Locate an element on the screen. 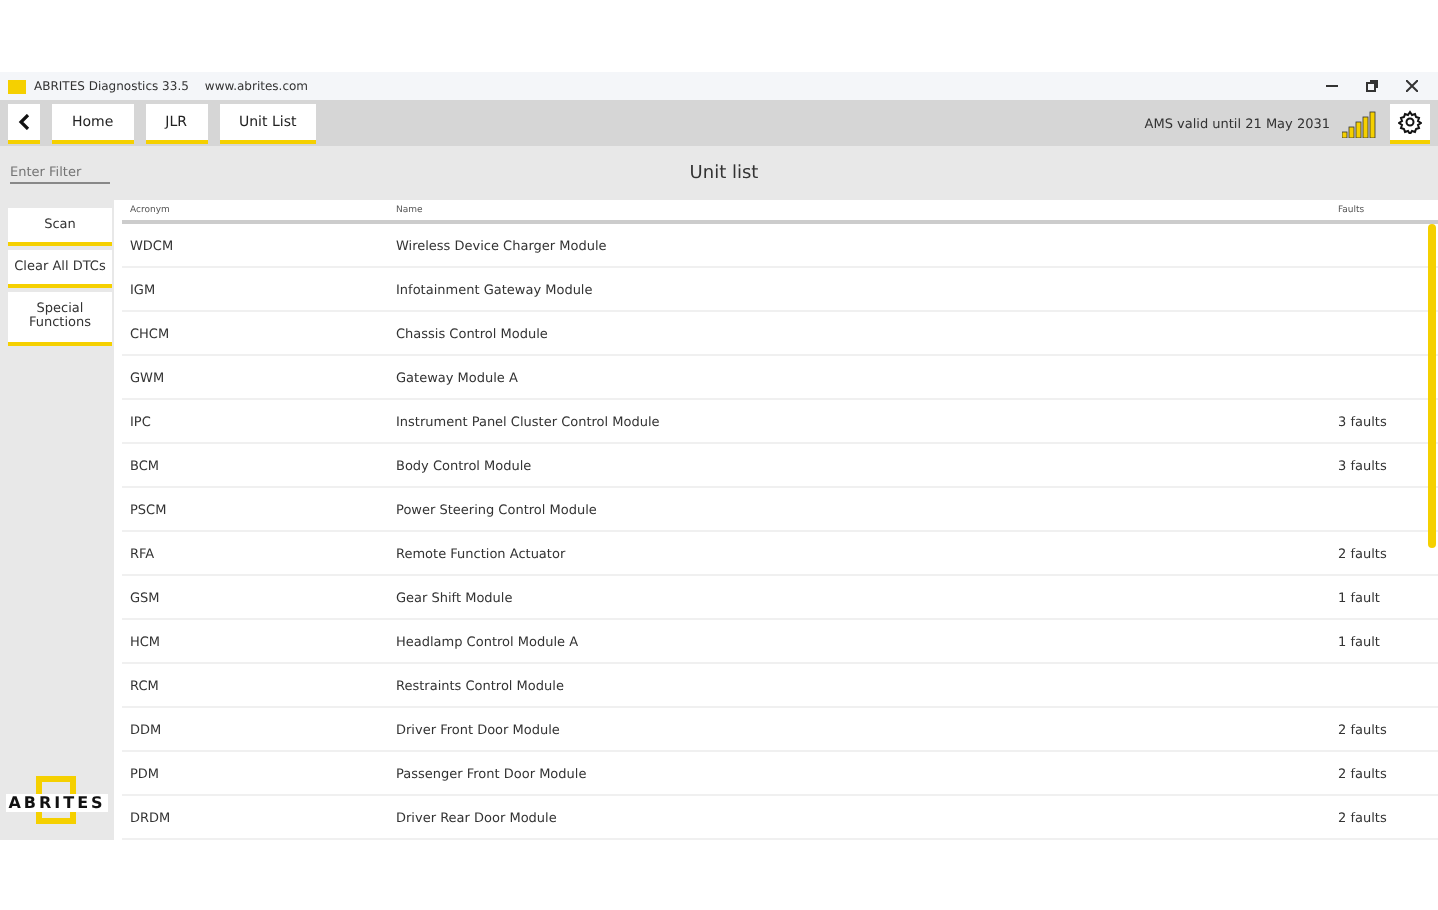 This screenshot has width=1438, height=910. scrollbar-thumb is located at coordinates (1432, 386).